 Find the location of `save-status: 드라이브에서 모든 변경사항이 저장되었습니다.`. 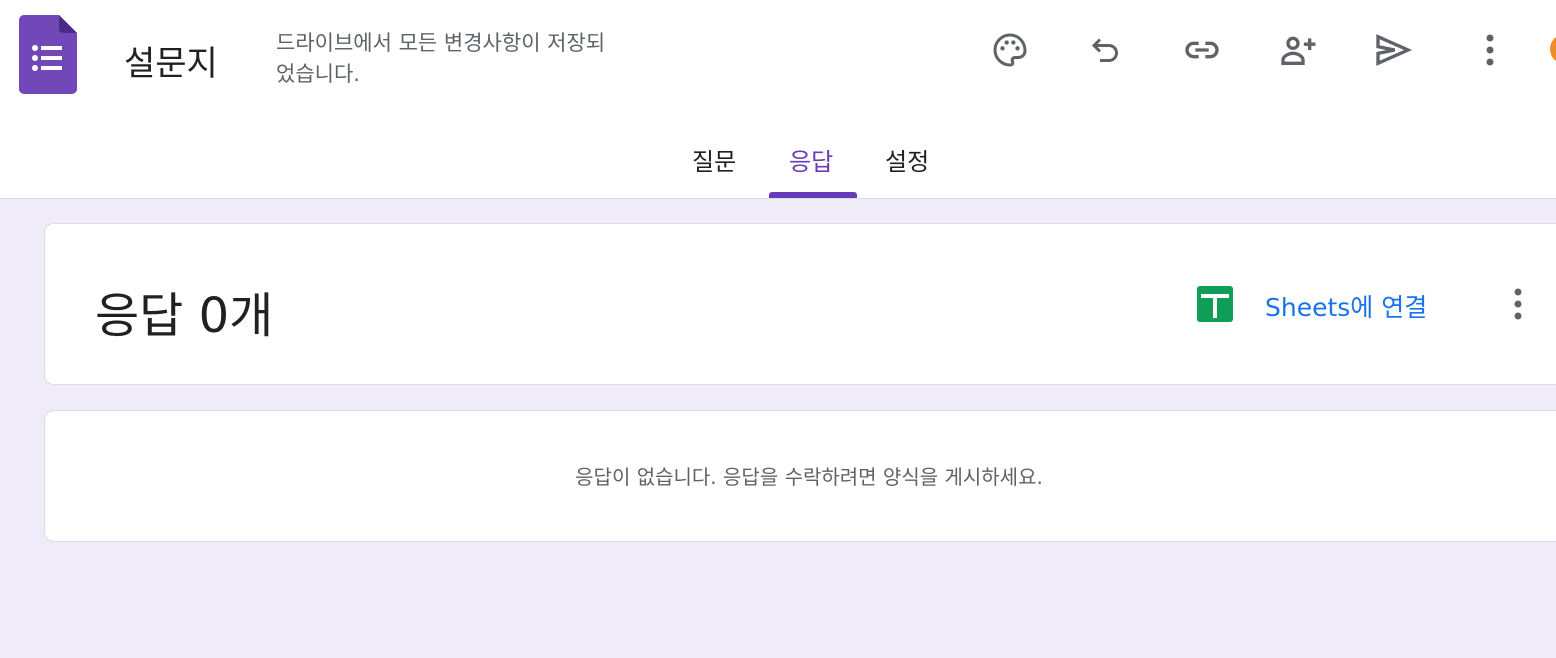

save-status: 드라이브에서 모든 변경사항이 저장되었습니다. is located at coordinates (441, 58).